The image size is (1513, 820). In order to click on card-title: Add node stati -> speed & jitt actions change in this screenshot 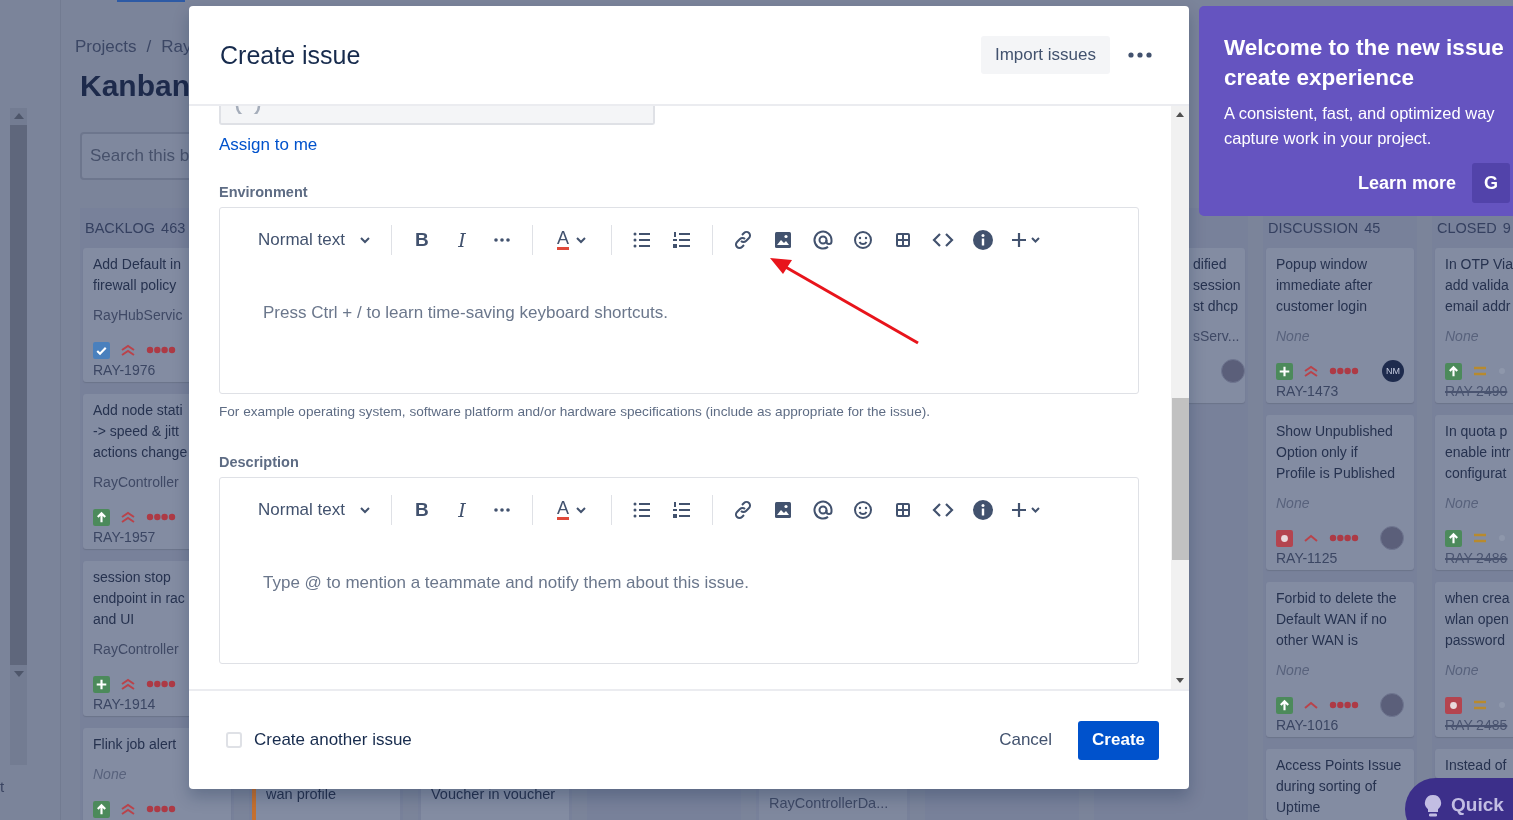, I will do `click(140, 431)`.